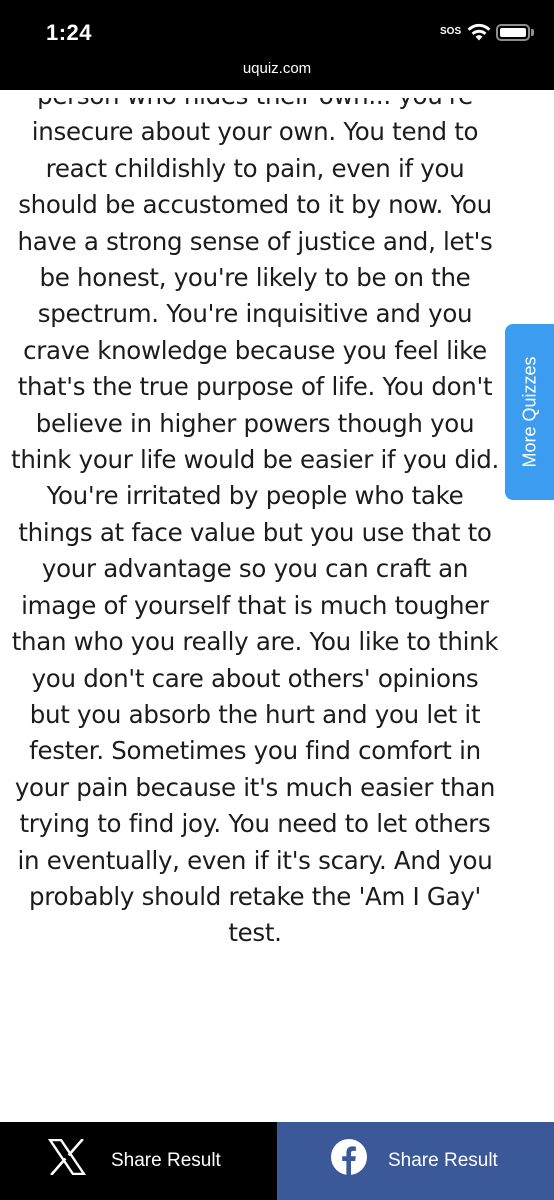 Image resolution: width=554 pixels, height=1200 pixels. I want to click on battery-cap, so click(532, 32).